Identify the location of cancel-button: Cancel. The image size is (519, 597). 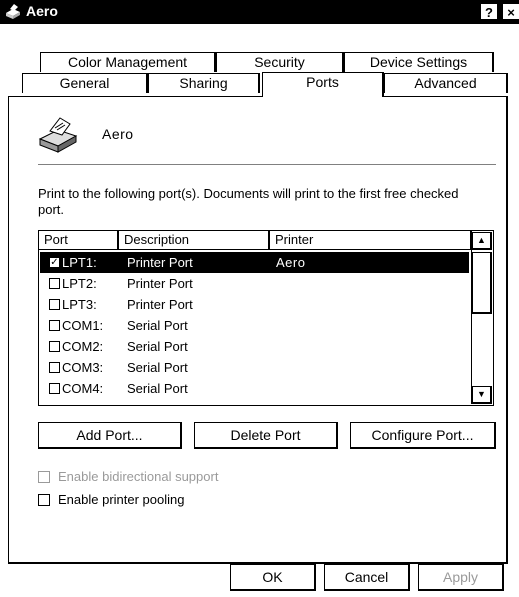
(367, 577).